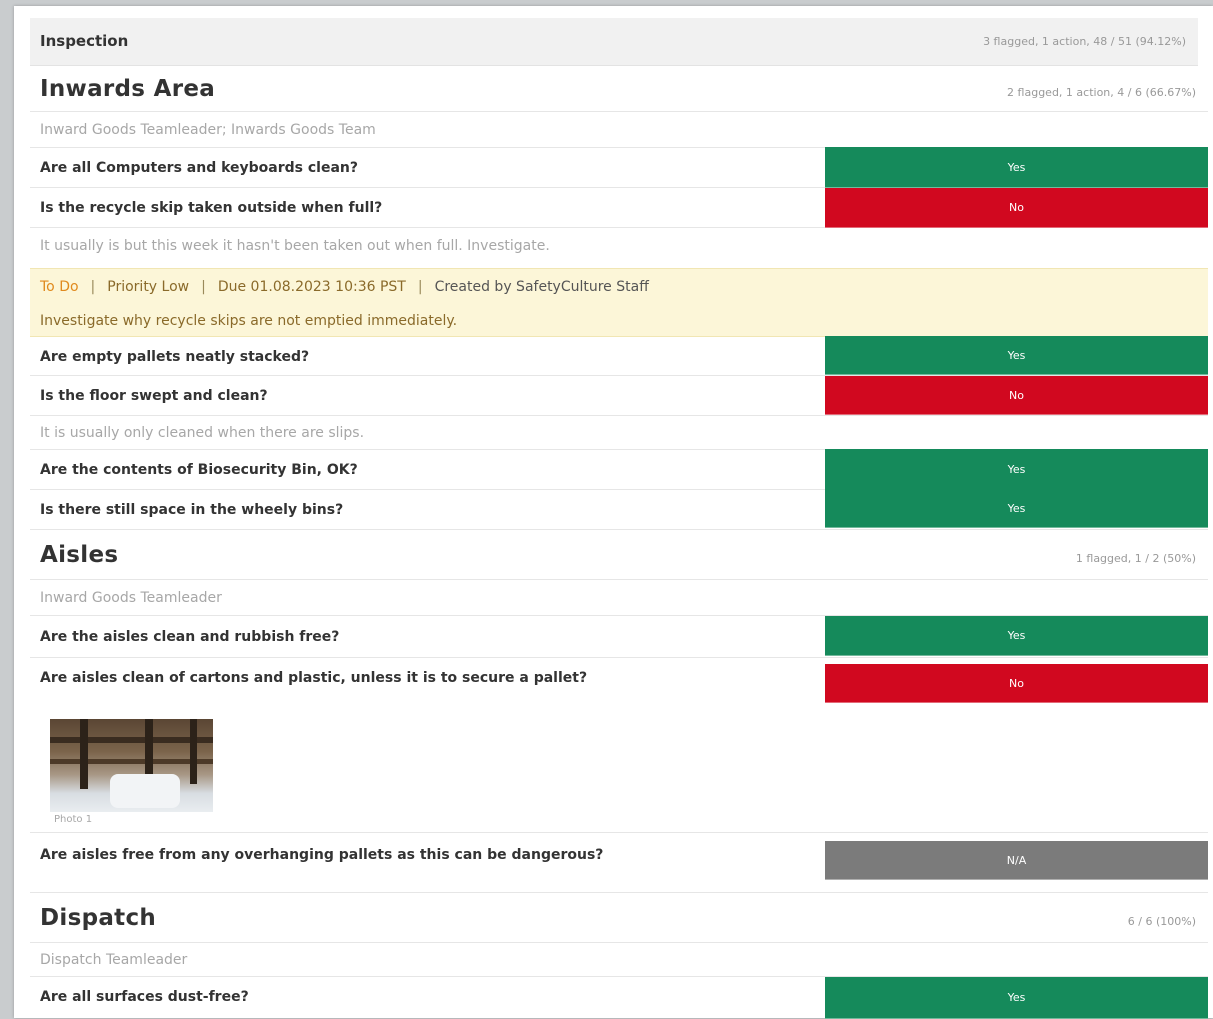 The width and height of the screenshot is (1213, 1019). Describe the element at coordinates (619, 918) in the screenshot. I see `section-header-dispatch: Dispatch 6 / 6 (100%)` at that location.